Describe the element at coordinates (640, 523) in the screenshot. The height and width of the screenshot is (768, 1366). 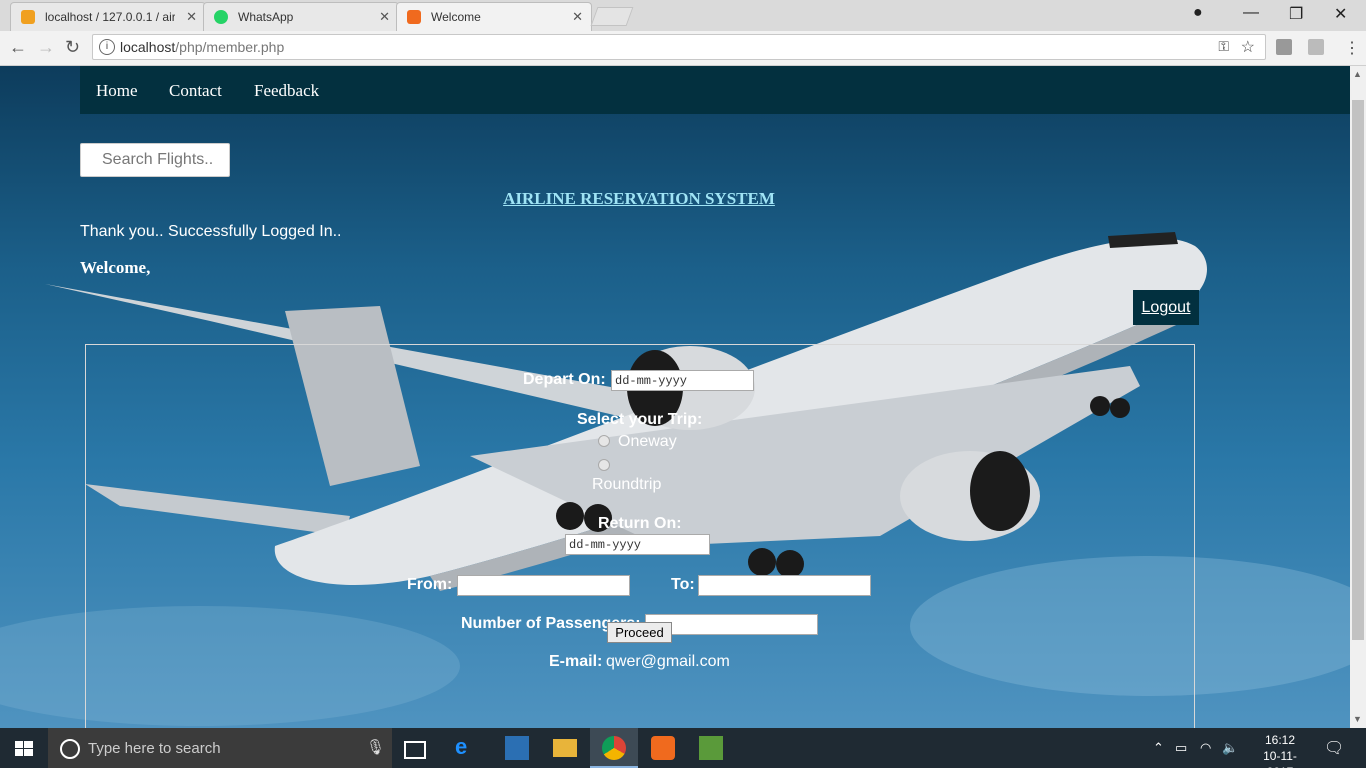
I see `return-label: Return On:` at that location.